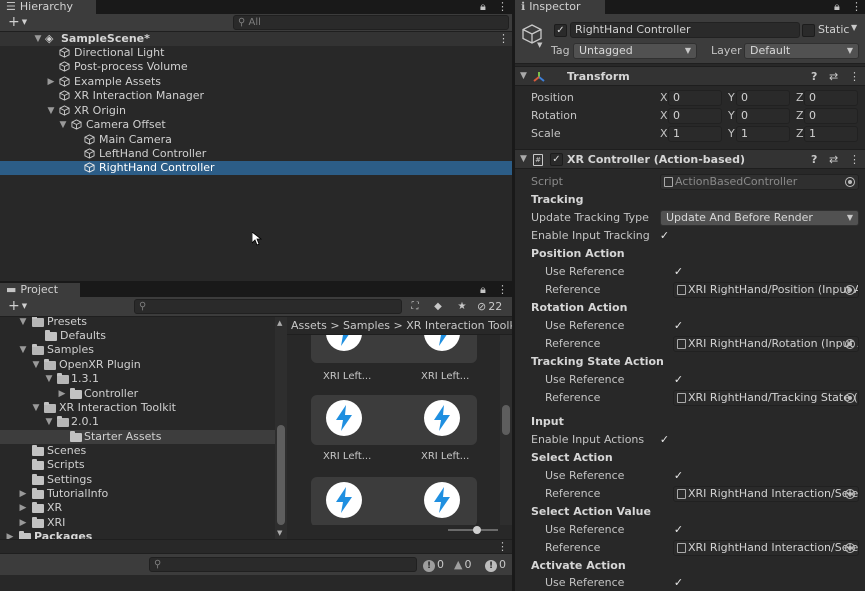 This screenshot has width=865, height=591. Describe the element at coordinates (137, 350) in the screenshot. I see `folder-row: ▼ Samples` at that location.